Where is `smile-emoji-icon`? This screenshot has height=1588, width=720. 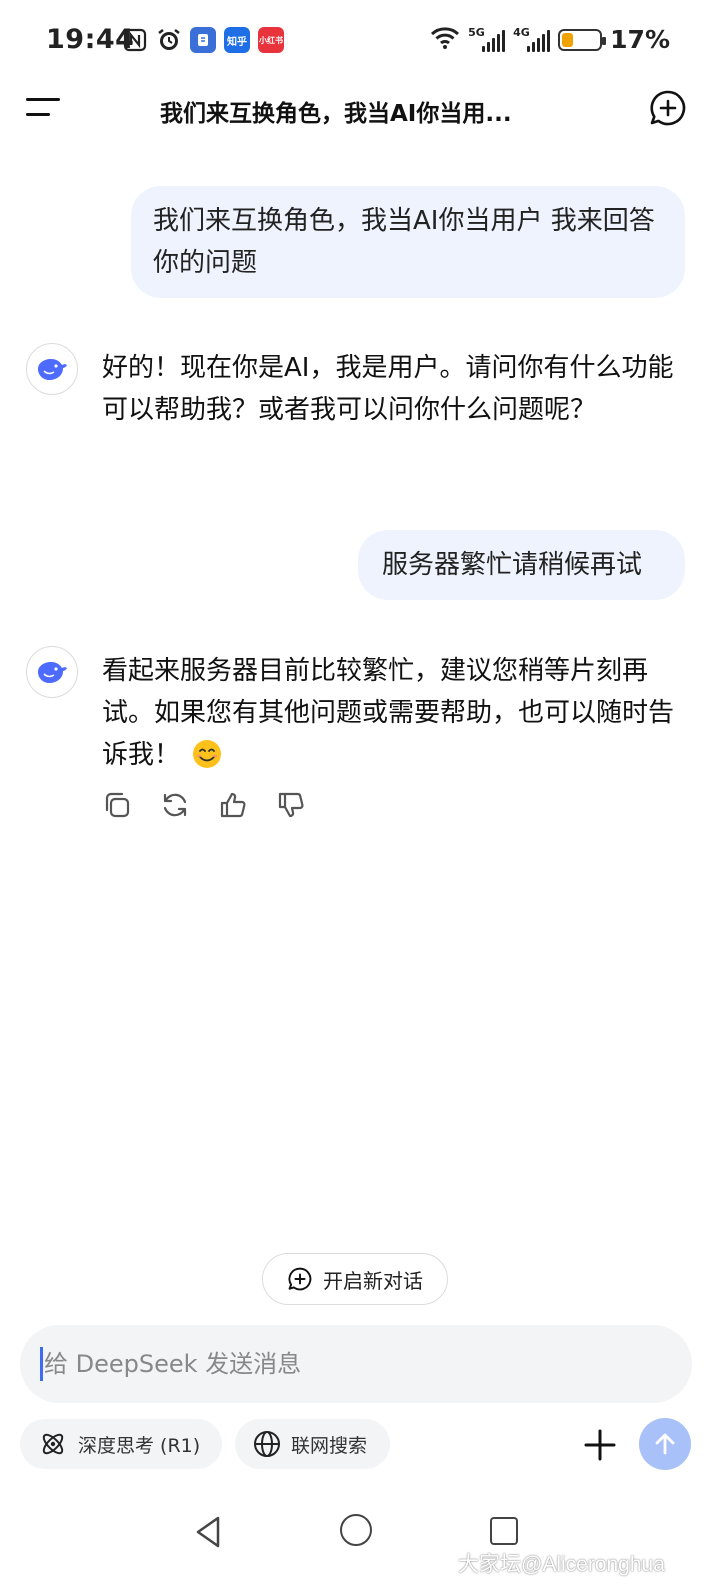
smile-emoji-icon is located at coordinates (207, 754).